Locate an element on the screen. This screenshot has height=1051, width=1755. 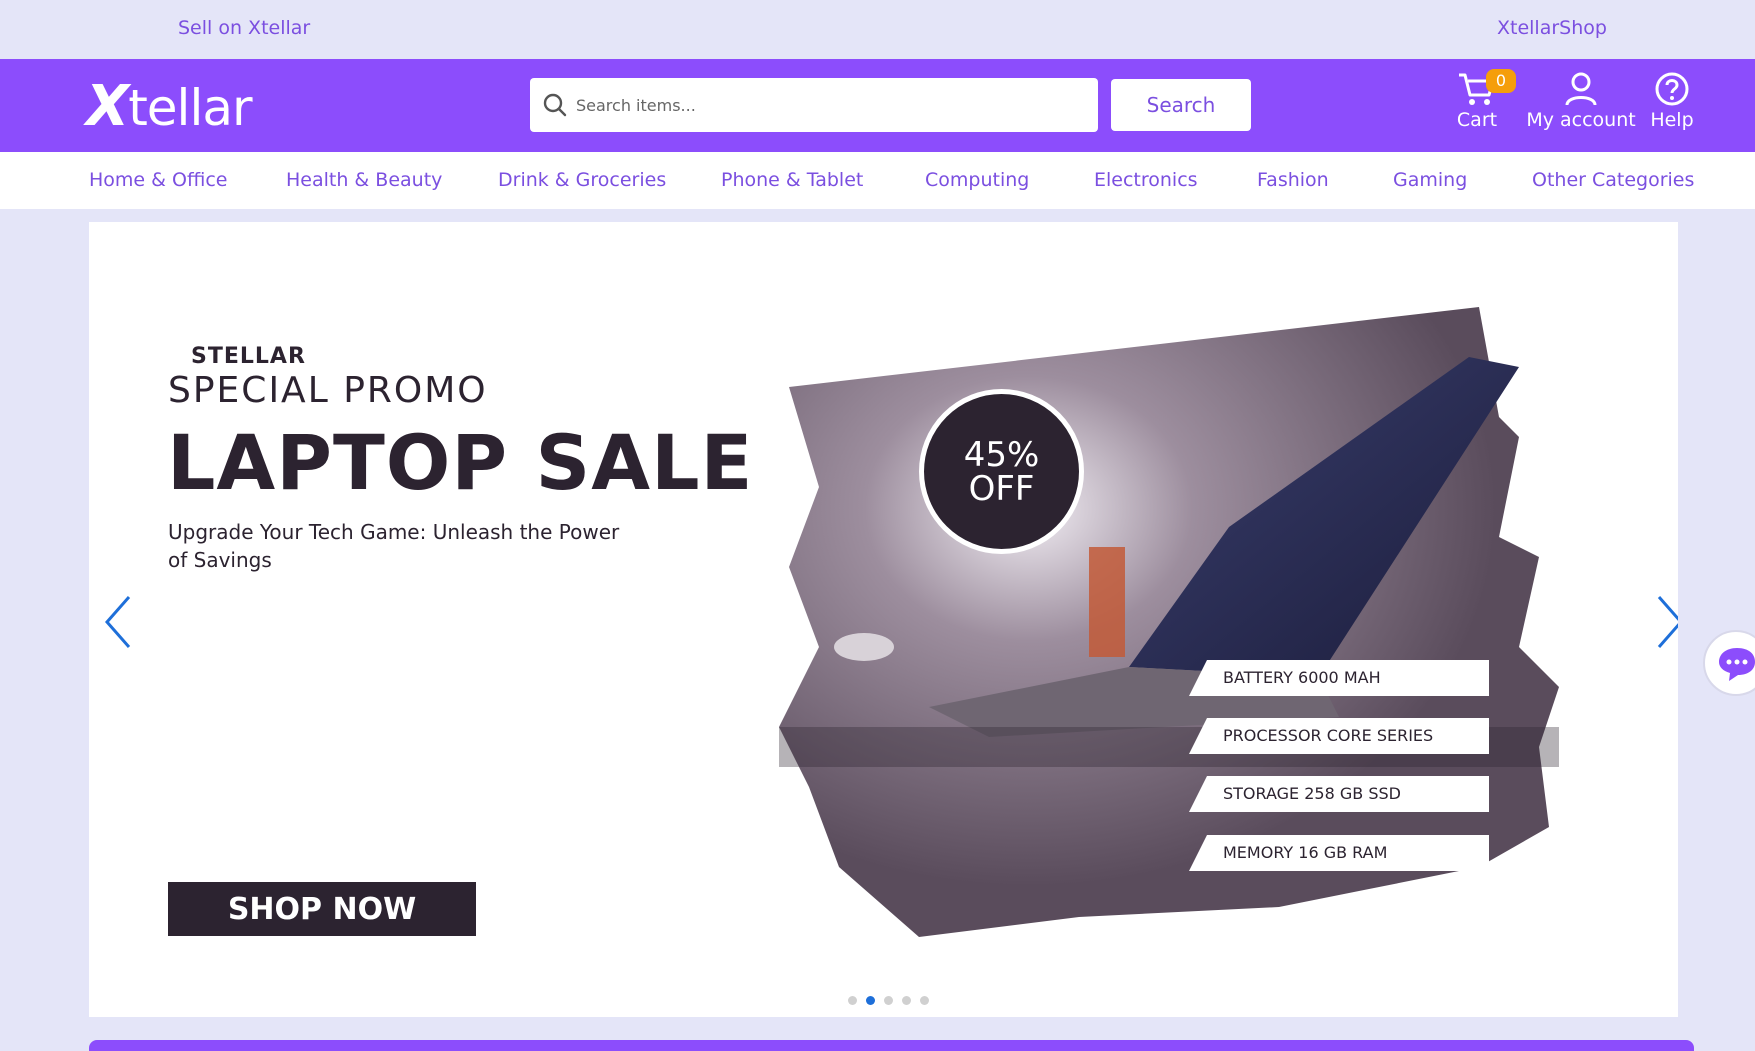
help-button: Help is located at coordinates (1672, 101).